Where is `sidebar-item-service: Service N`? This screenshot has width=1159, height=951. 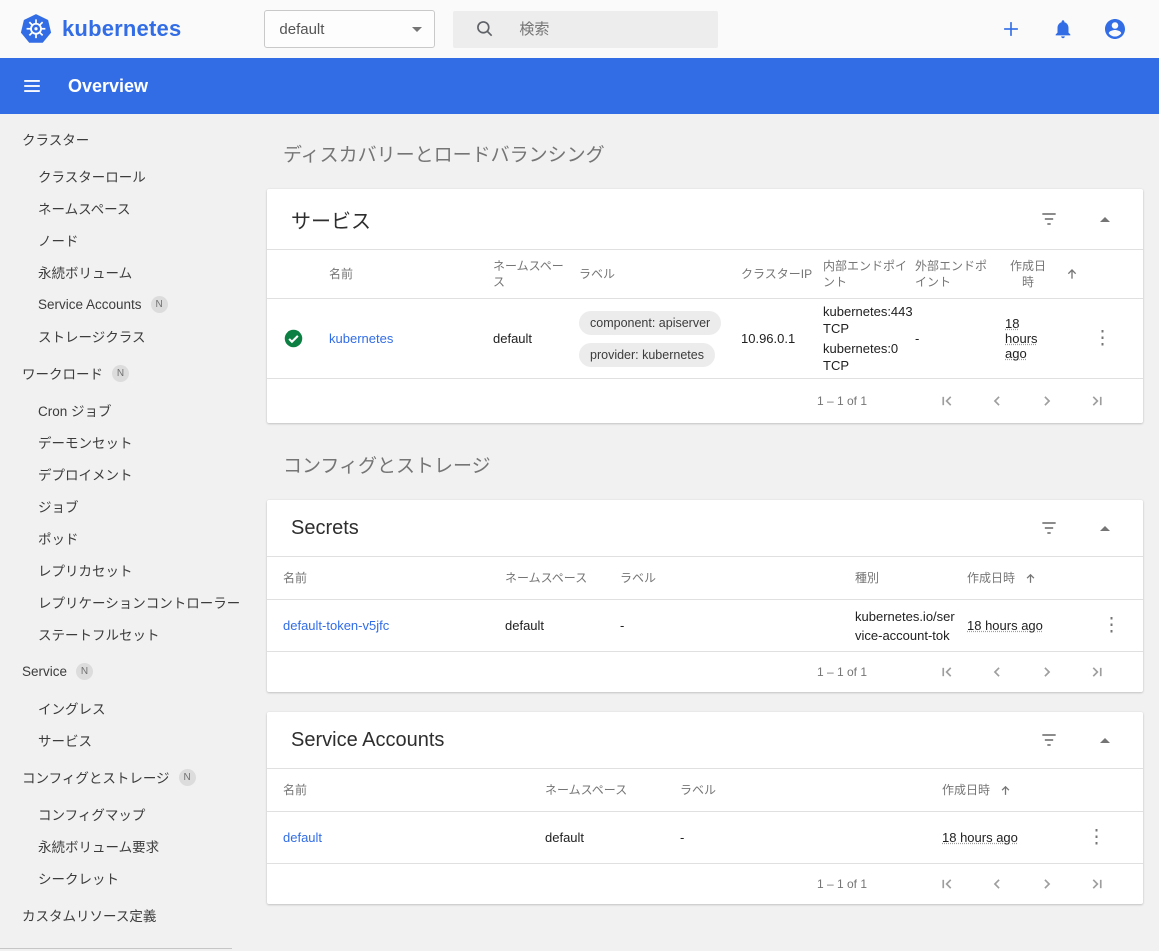
sidebar-item-service: Service N is located at coordinates (132, 671).